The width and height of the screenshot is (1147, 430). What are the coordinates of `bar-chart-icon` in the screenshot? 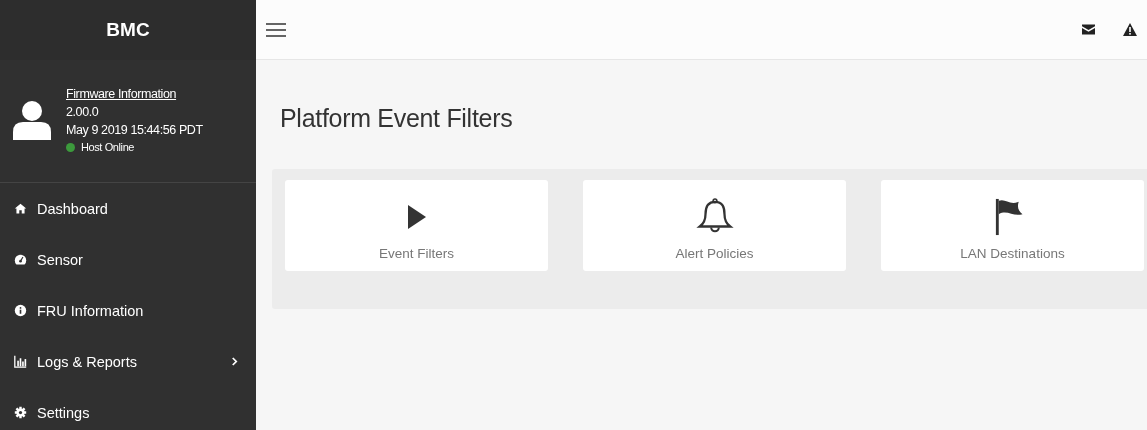 It's located at (20, 361).